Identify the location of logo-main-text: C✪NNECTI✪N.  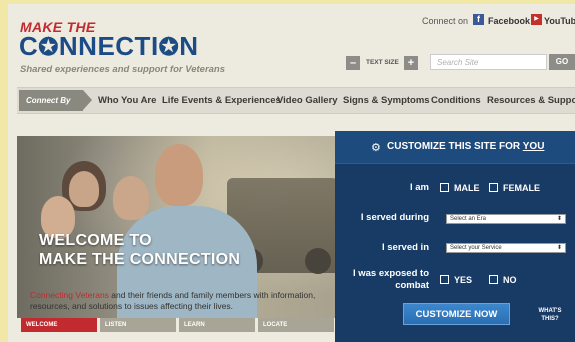
(109, 47).